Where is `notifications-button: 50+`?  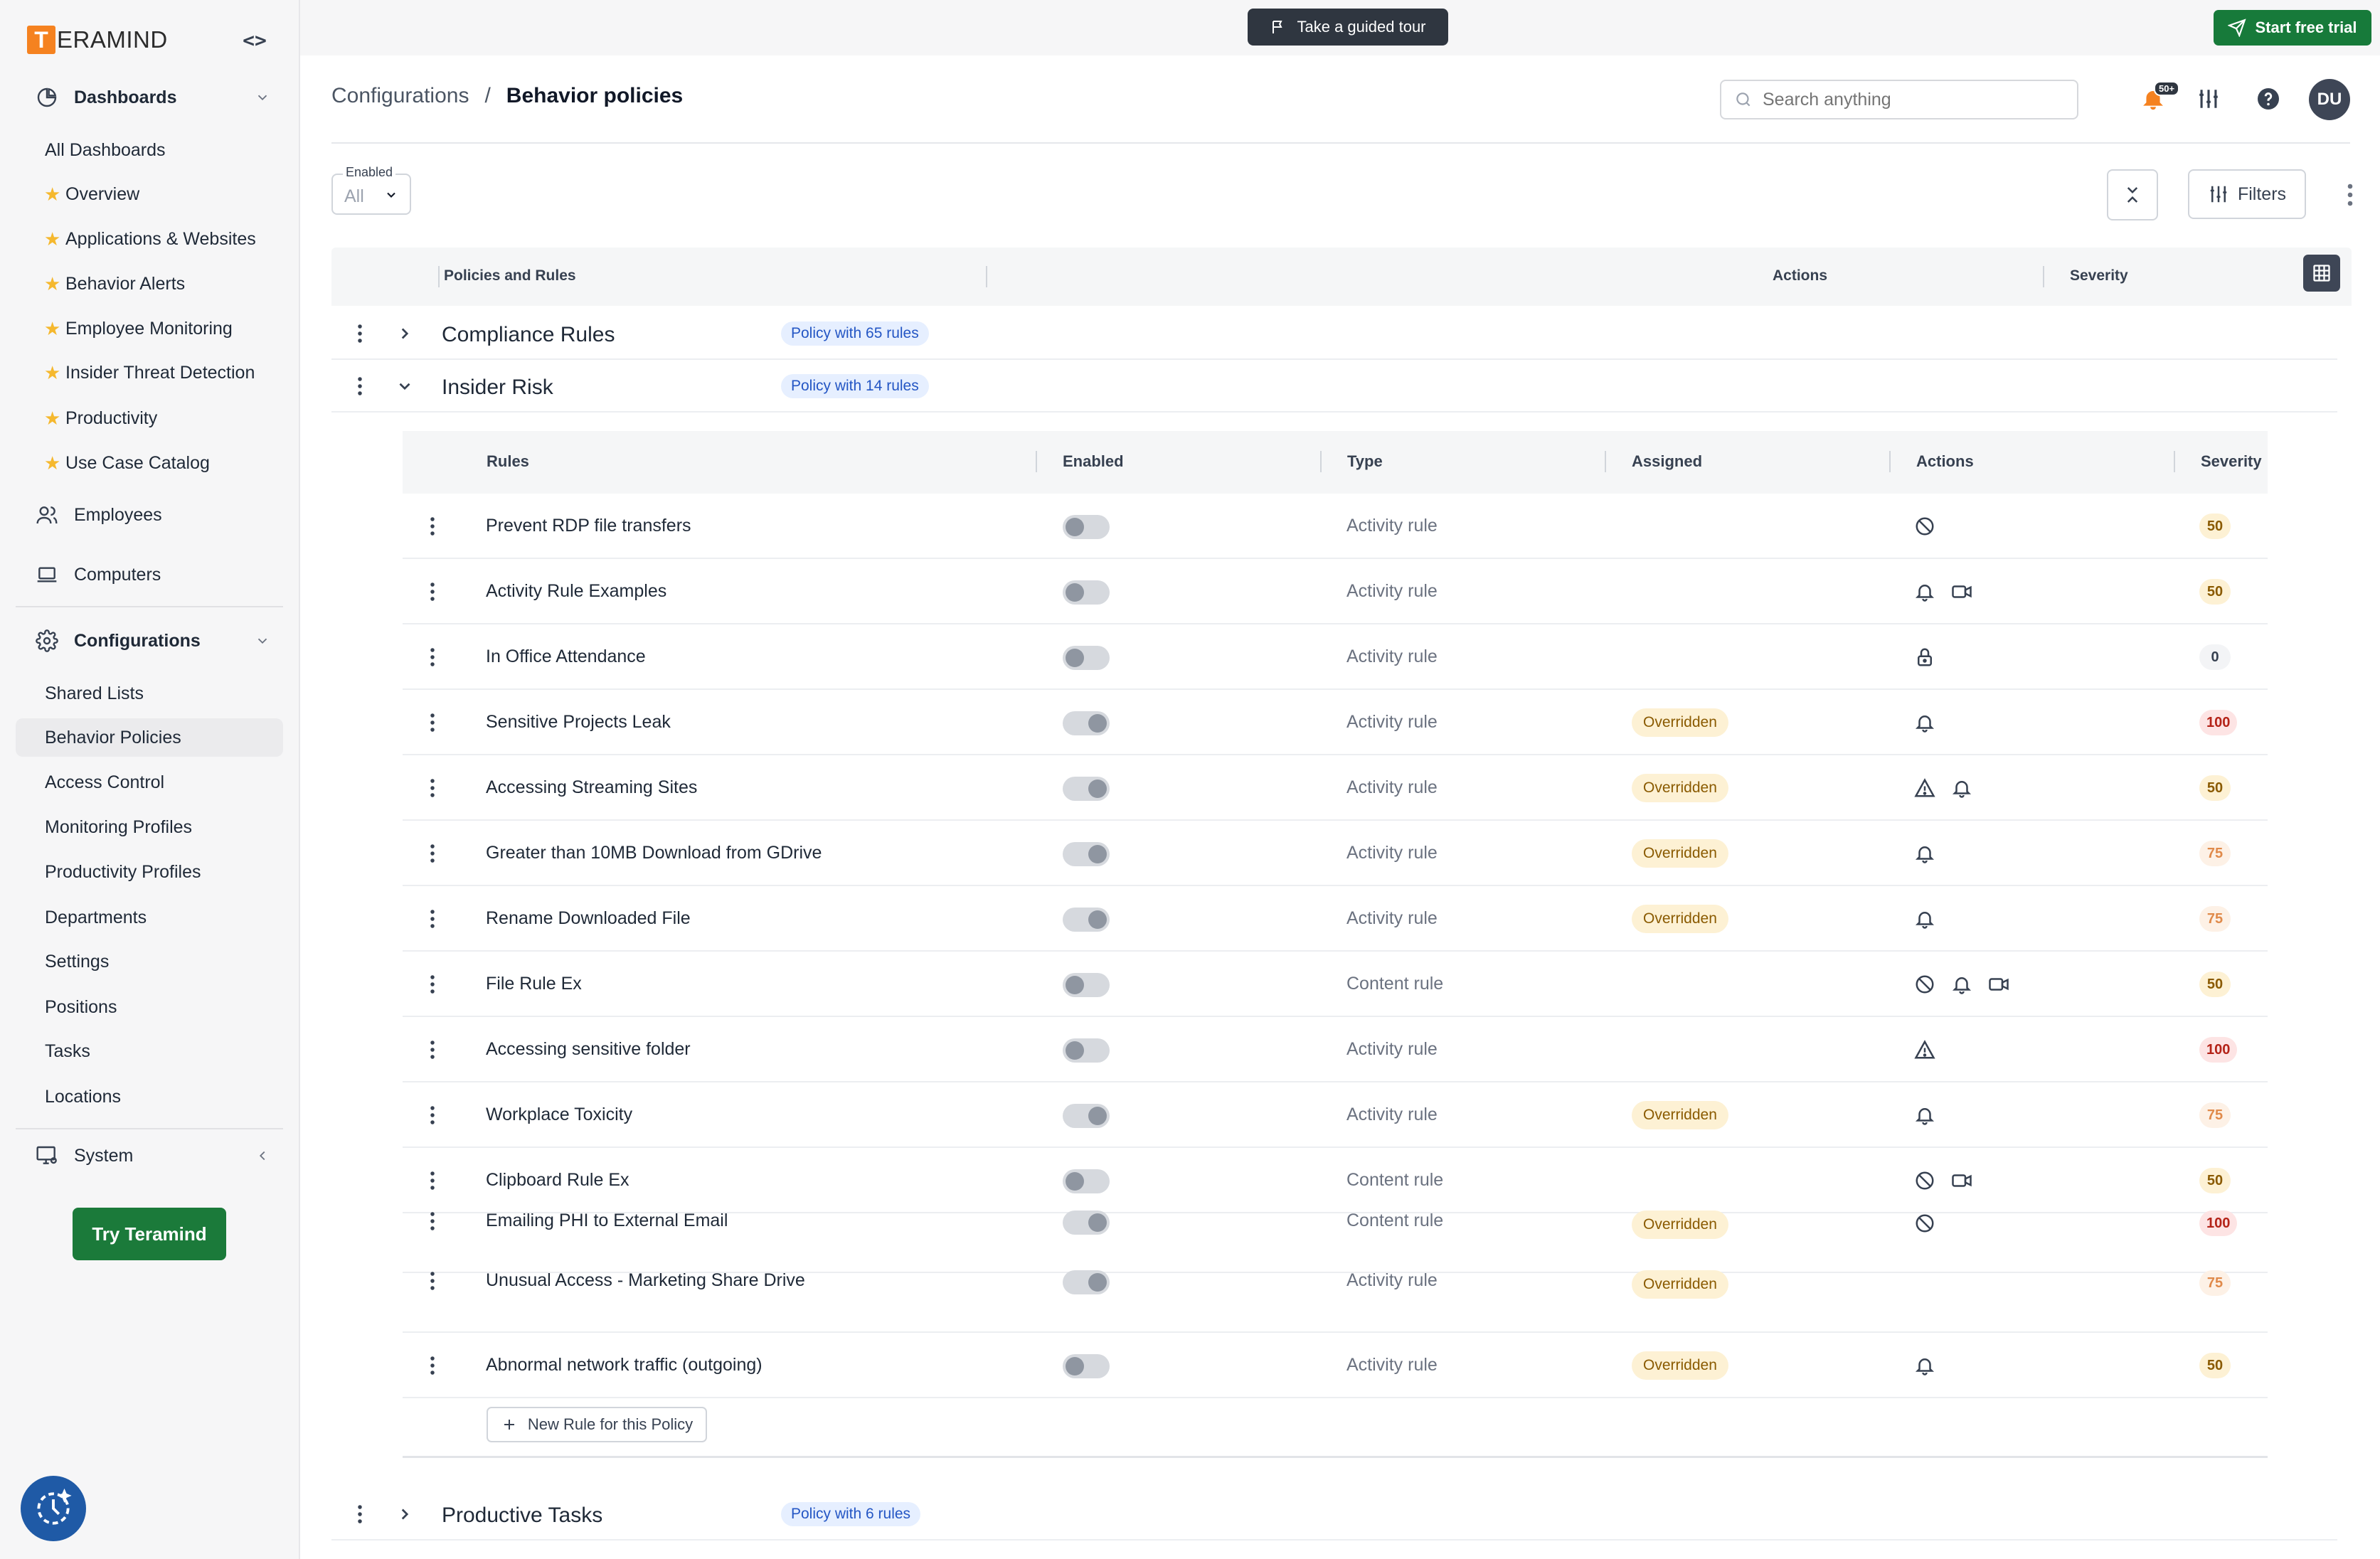
notifications-button: 50+ is located at coordinates (2157, 99).